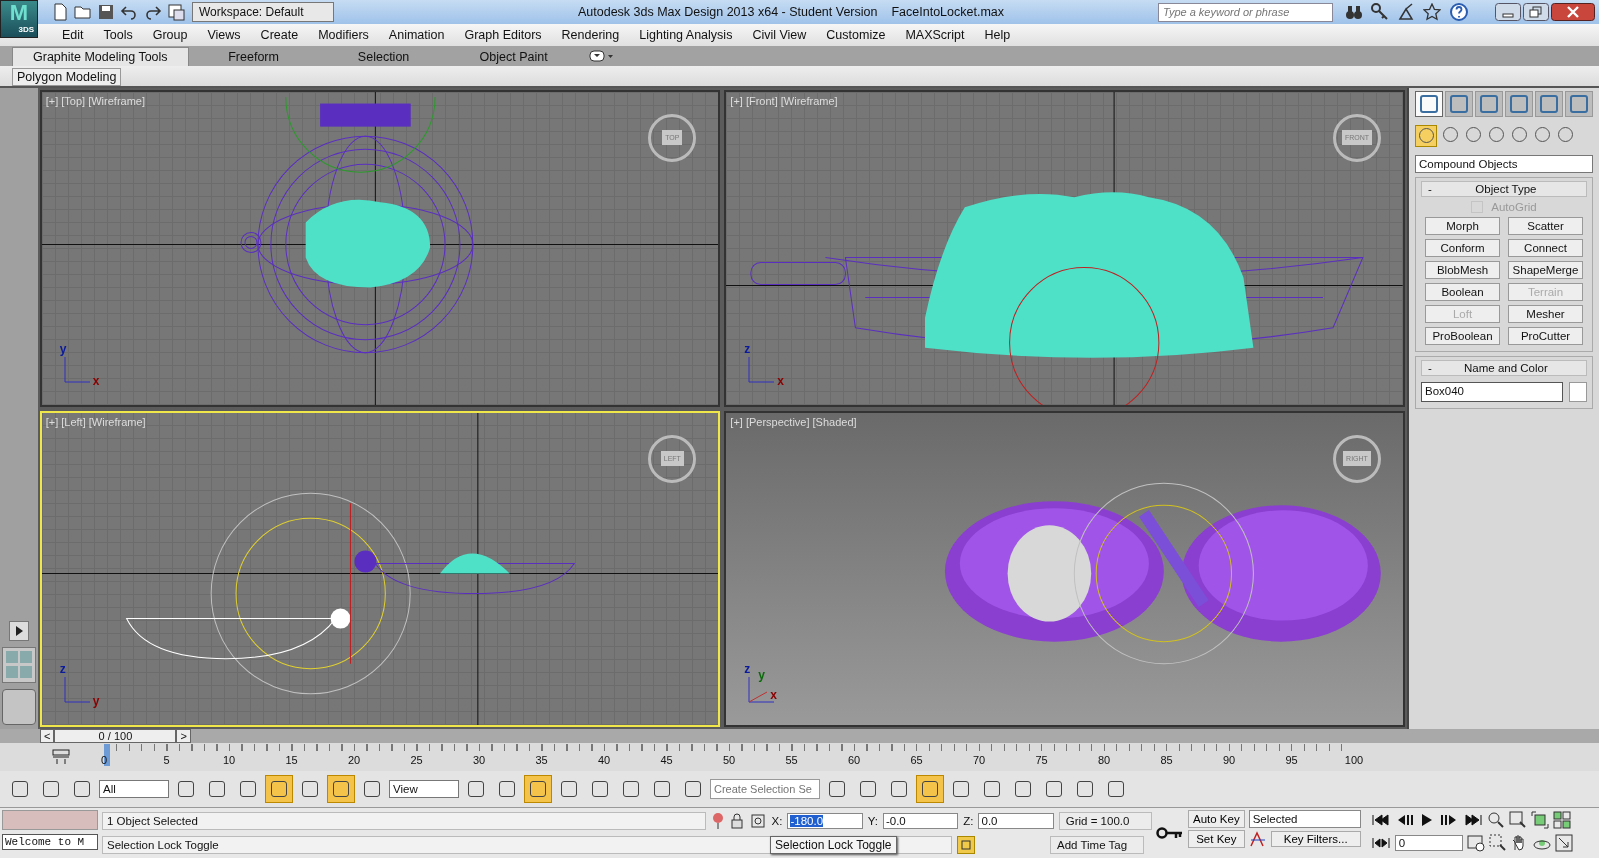  What do you see at coordinates (1545, 269) in the screenshot?
I see `object-type-button: ShapeMerge` at bounding box center [1545, 269].